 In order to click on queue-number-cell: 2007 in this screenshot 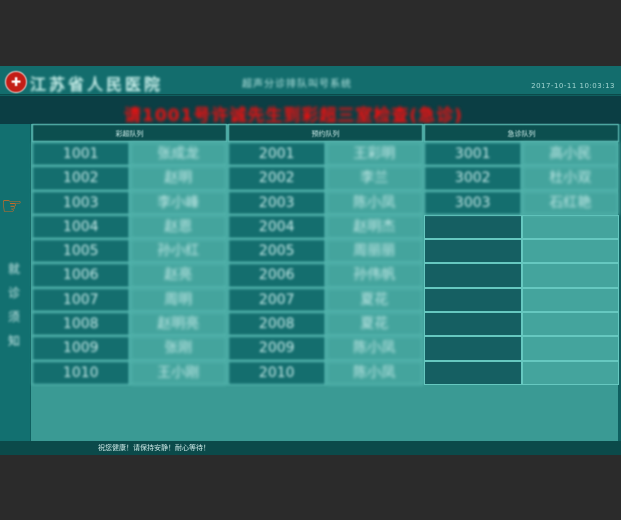, I will do `click(277, 300)`.